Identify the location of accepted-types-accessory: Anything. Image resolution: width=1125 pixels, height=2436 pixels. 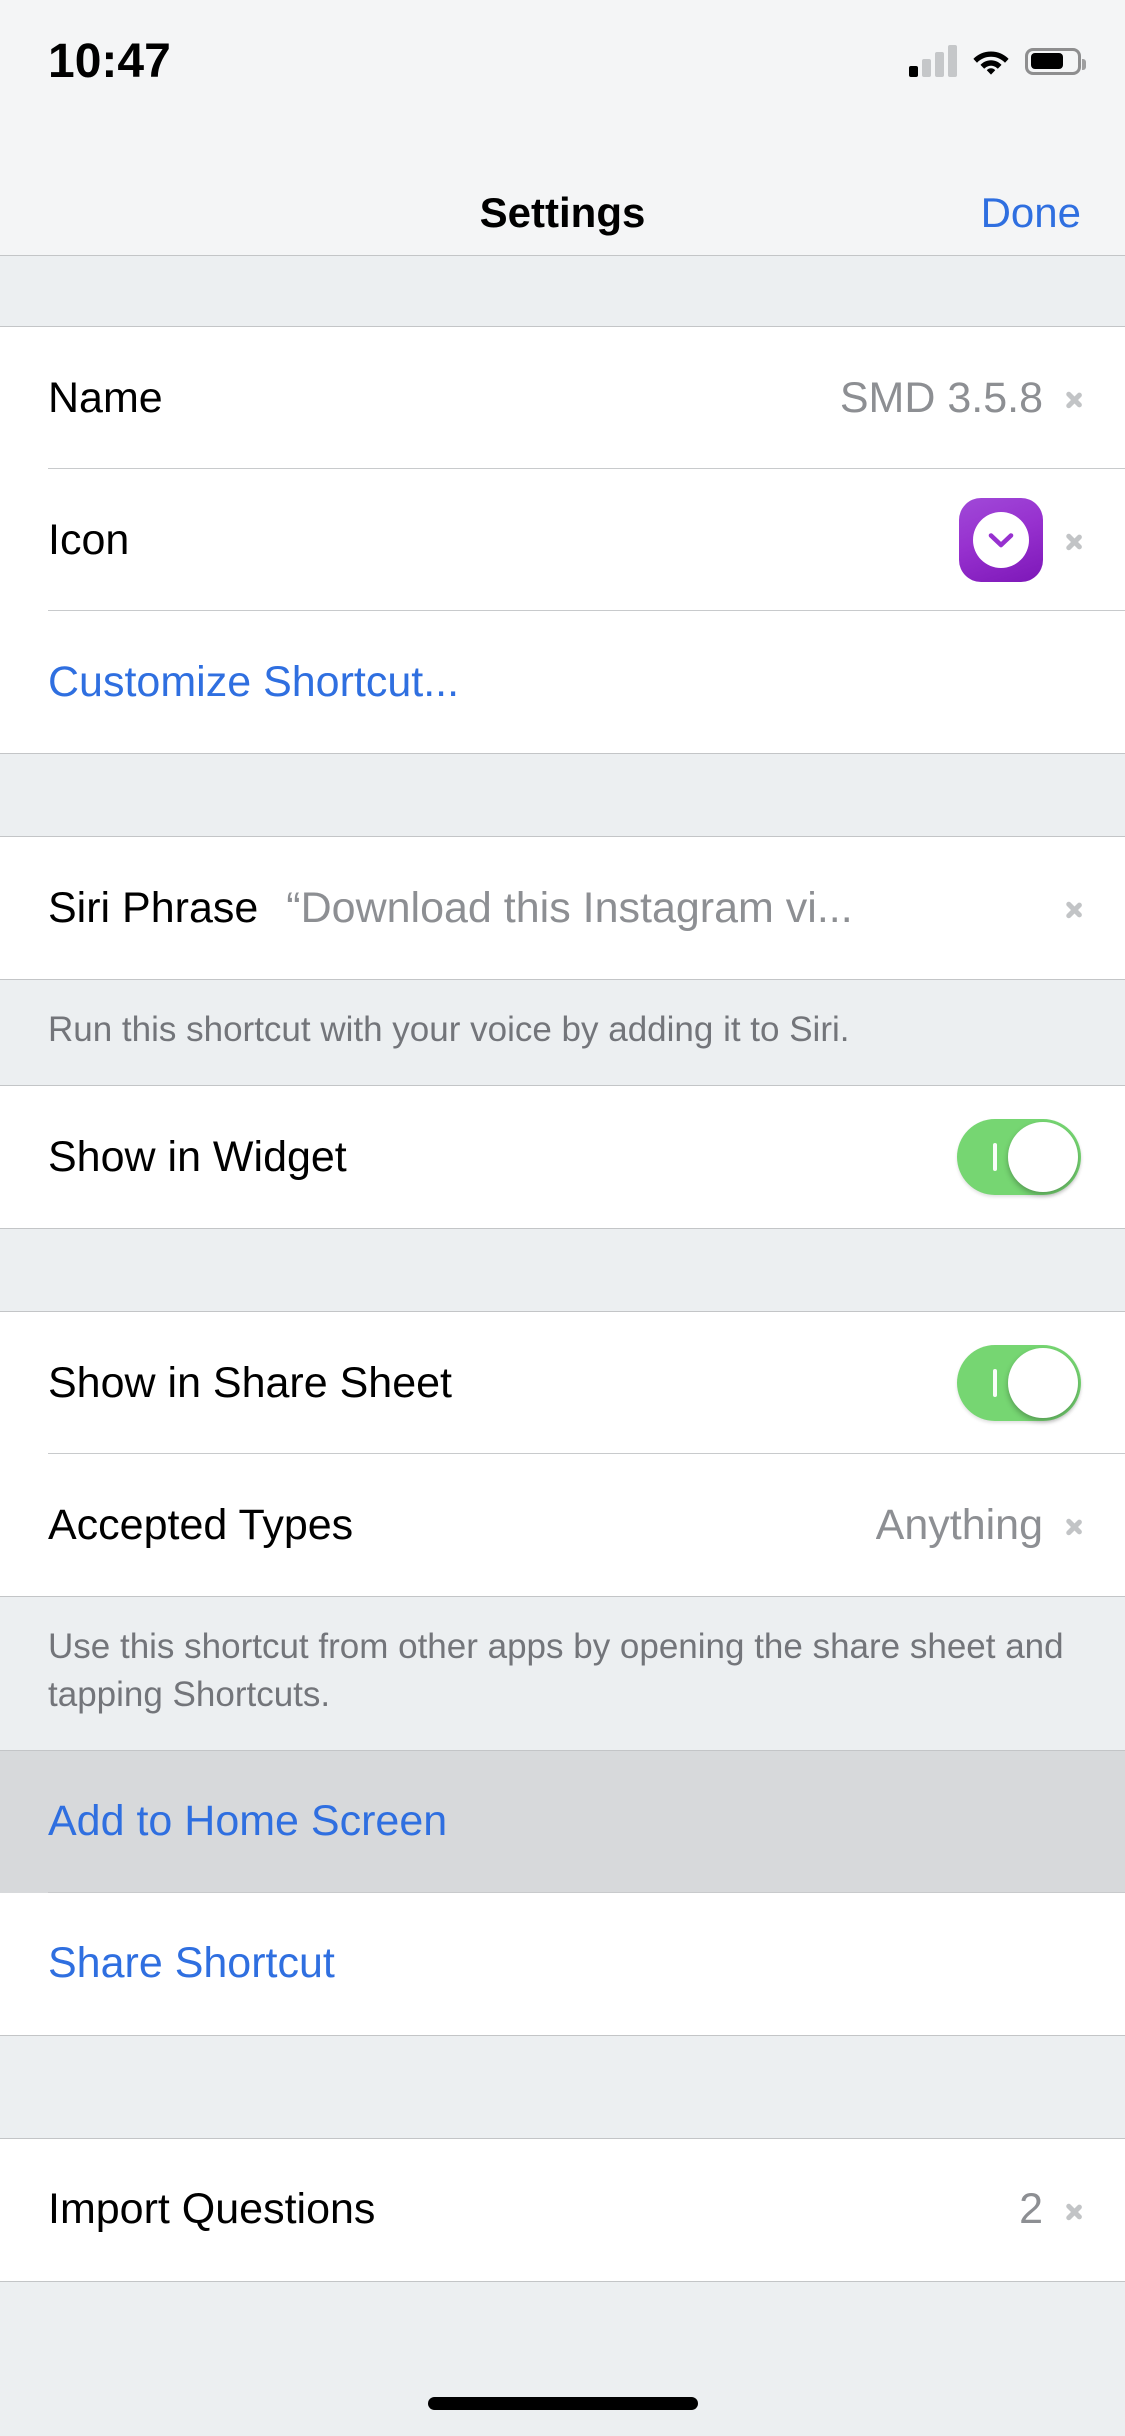
(978, 1525).